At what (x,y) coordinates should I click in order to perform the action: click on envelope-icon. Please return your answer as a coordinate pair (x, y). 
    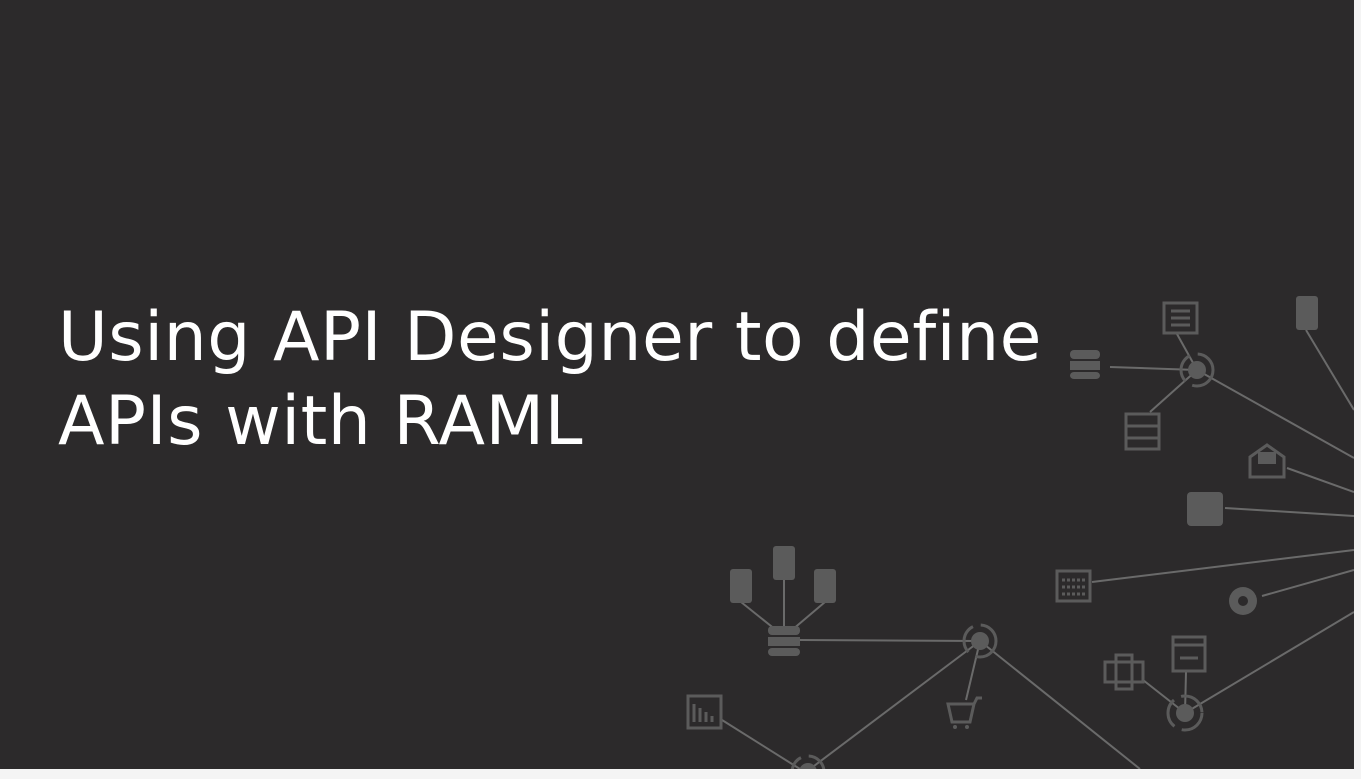
    Looking at the image, I should click on (1267, 461).